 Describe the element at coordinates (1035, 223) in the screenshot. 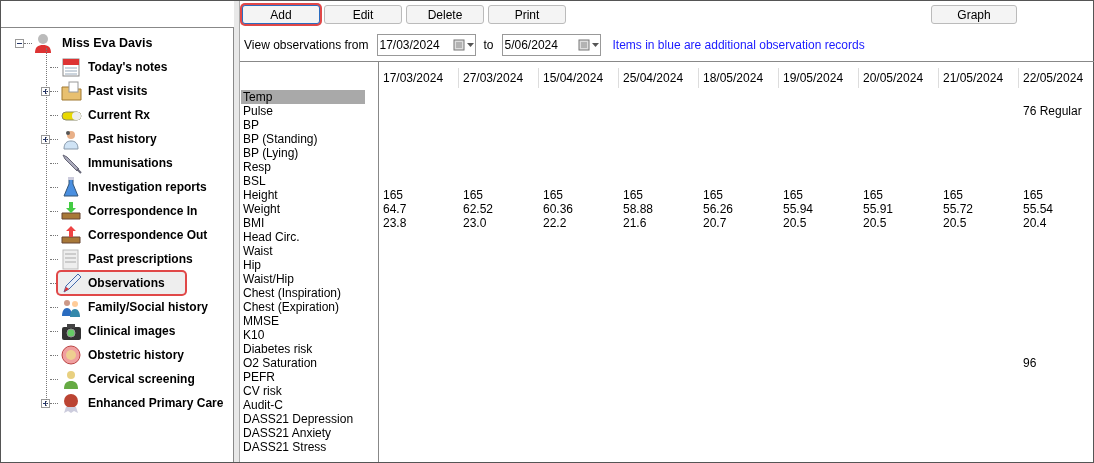

I see `table-cell-text: 20.4` at that location.